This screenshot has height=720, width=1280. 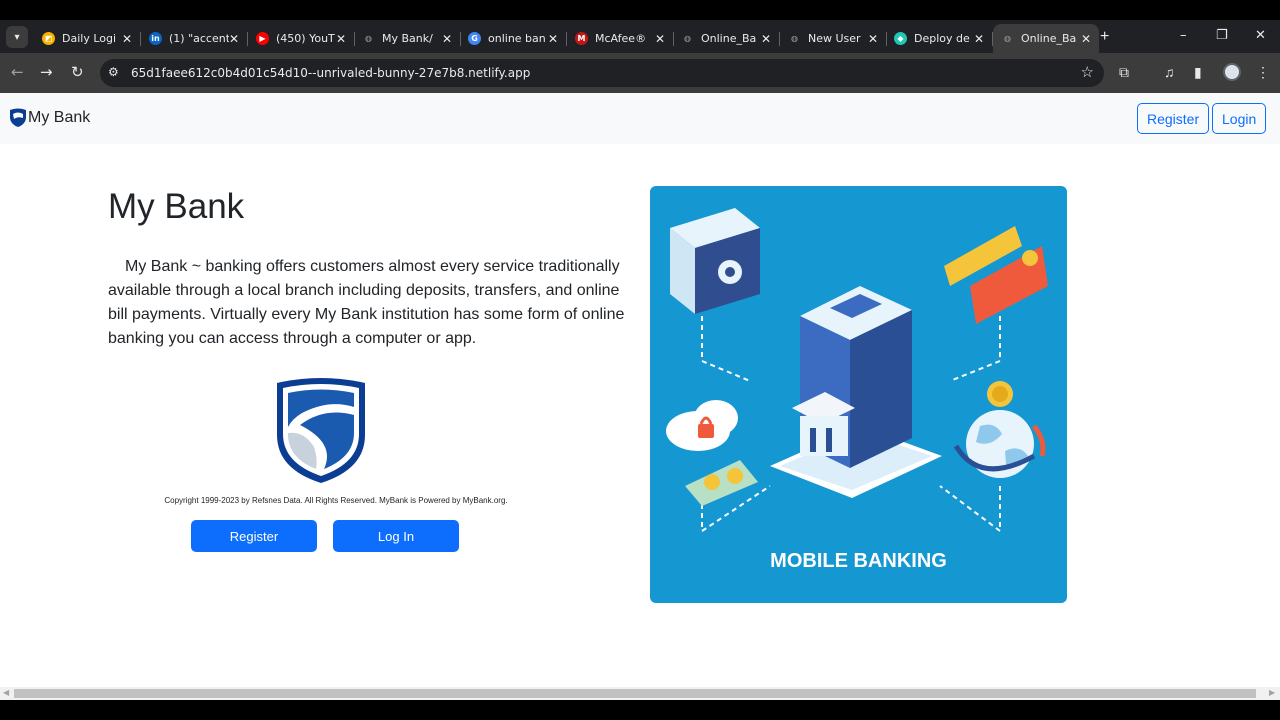 I want to click on tab-title: Deploy de, so click(x=942, y=38).